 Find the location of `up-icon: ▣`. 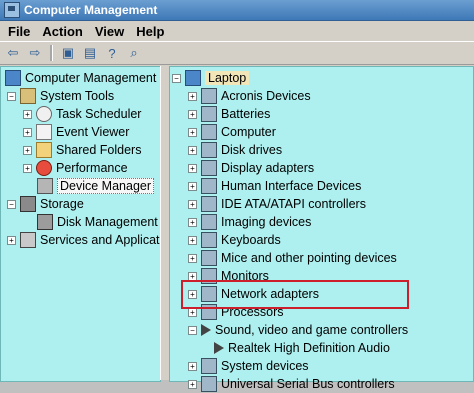

up-icon: ▣ is located at coordinates (68, 53).